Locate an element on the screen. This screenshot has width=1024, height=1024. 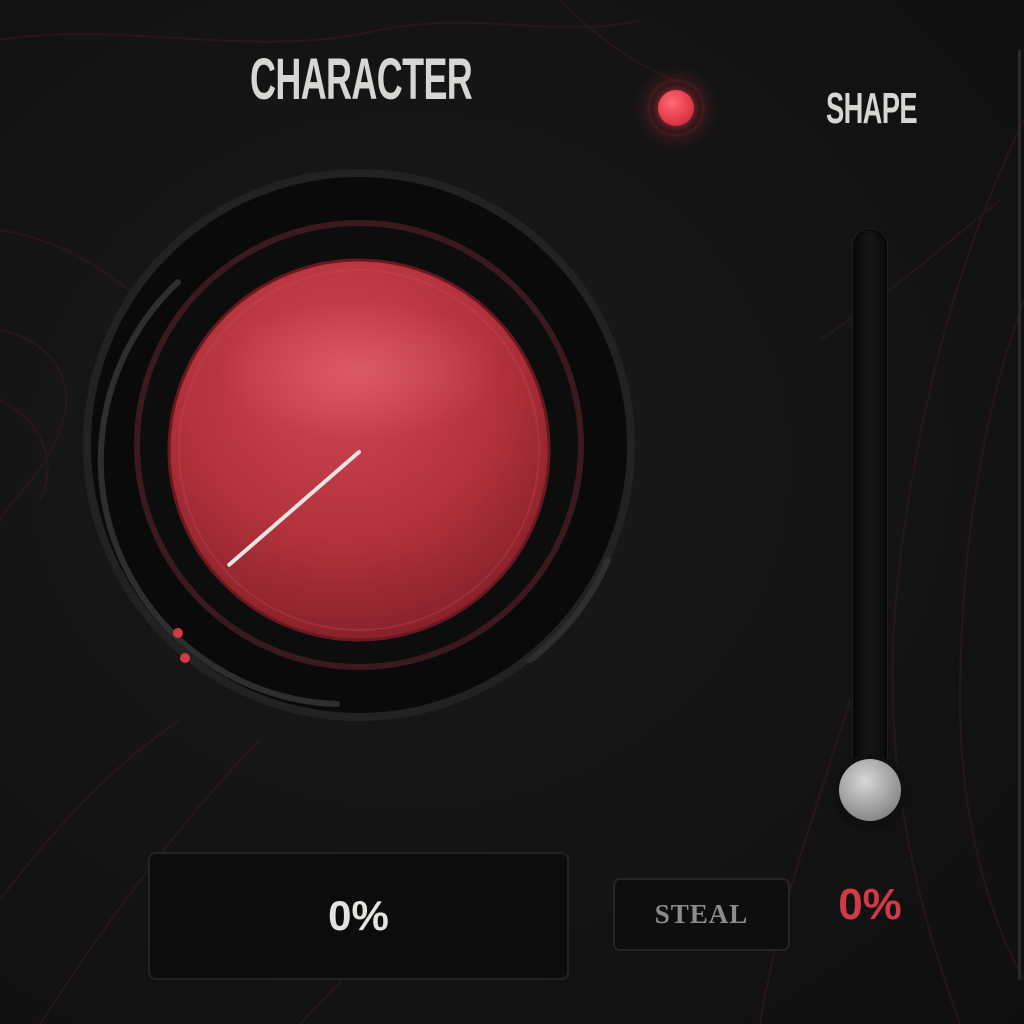
knob-min-marker is located at coordinates (178, 633).